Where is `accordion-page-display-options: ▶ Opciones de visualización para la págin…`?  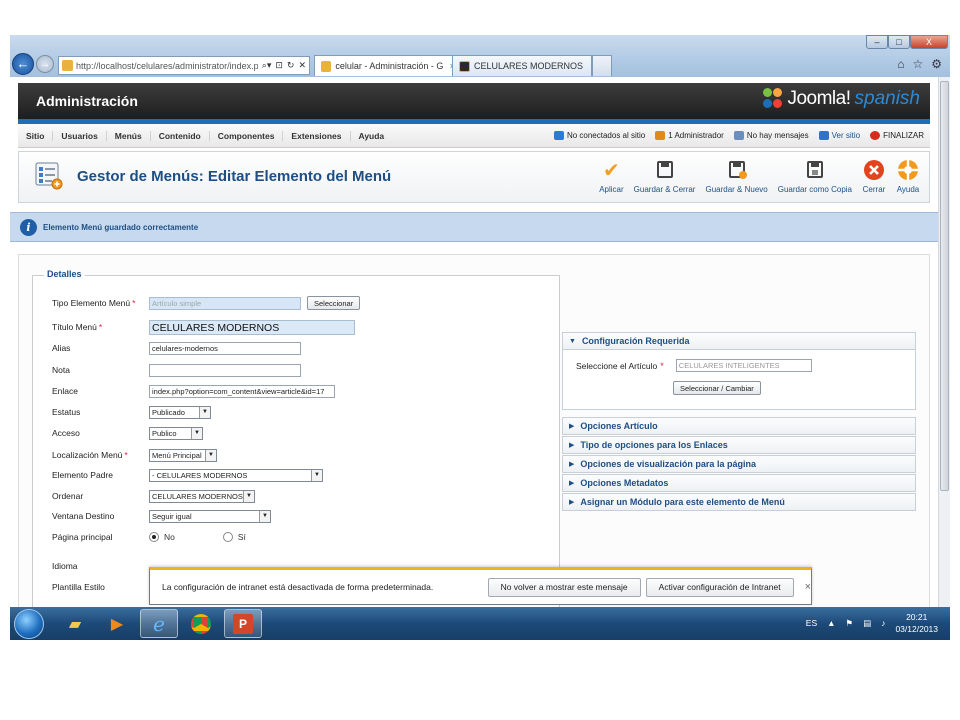
accordion-page-display-options: ▶ Opciones de visualización para la págin… is located at coordinates (739, 464).